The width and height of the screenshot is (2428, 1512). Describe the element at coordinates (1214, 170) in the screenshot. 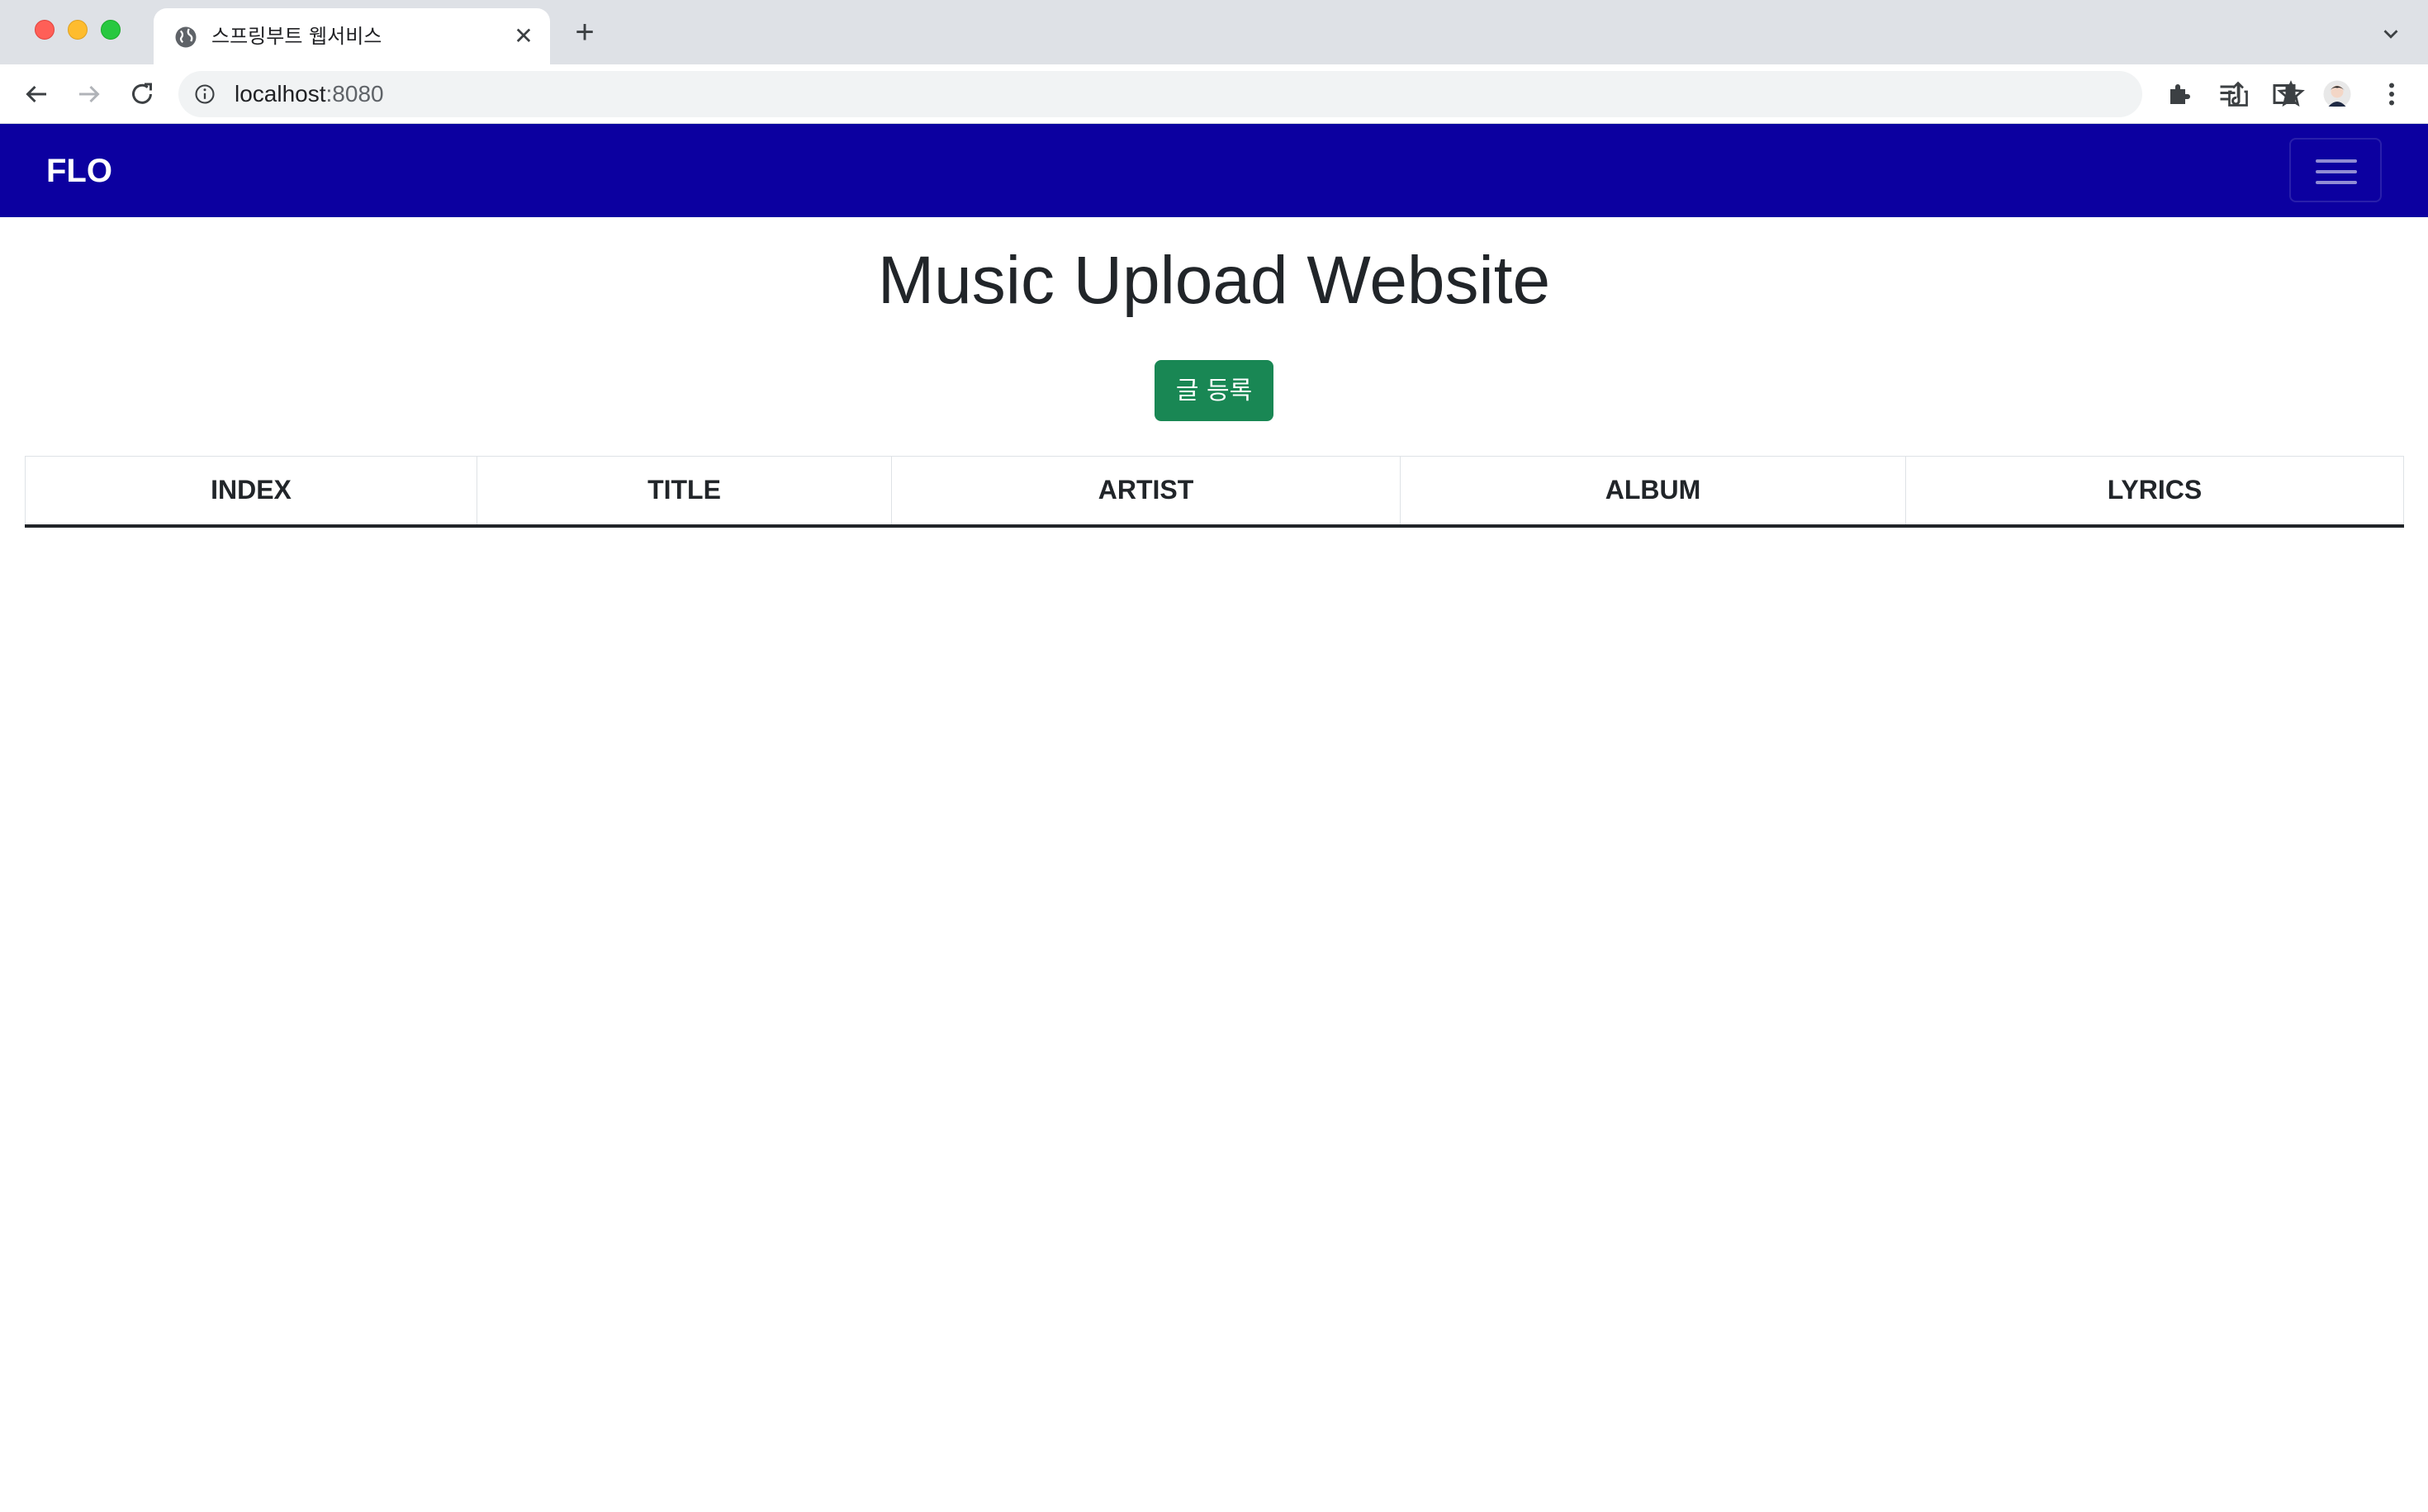

I see `site-navbar: FLO` at that location.